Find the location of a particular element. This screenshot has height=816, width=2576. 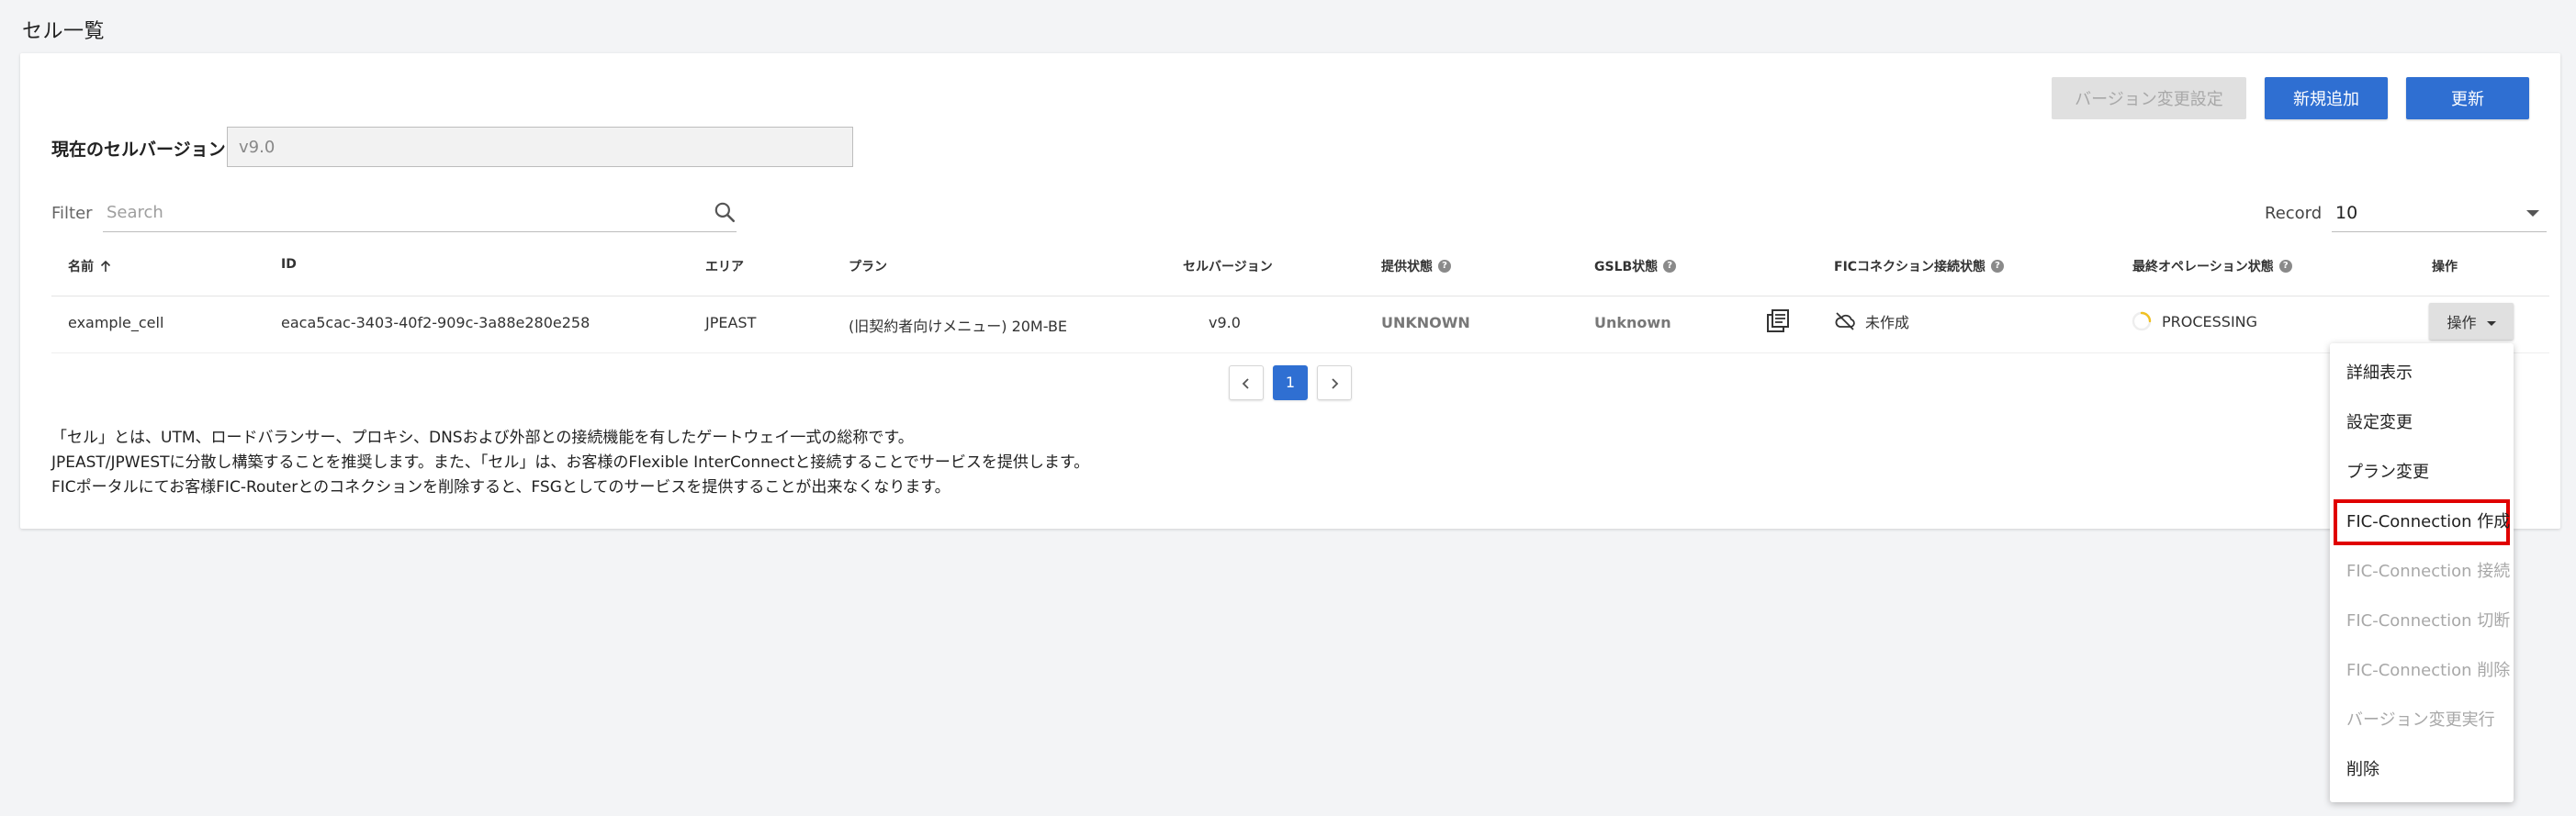

current-version-label: 現在のセルバージョン is located at coordinates (138, 150).